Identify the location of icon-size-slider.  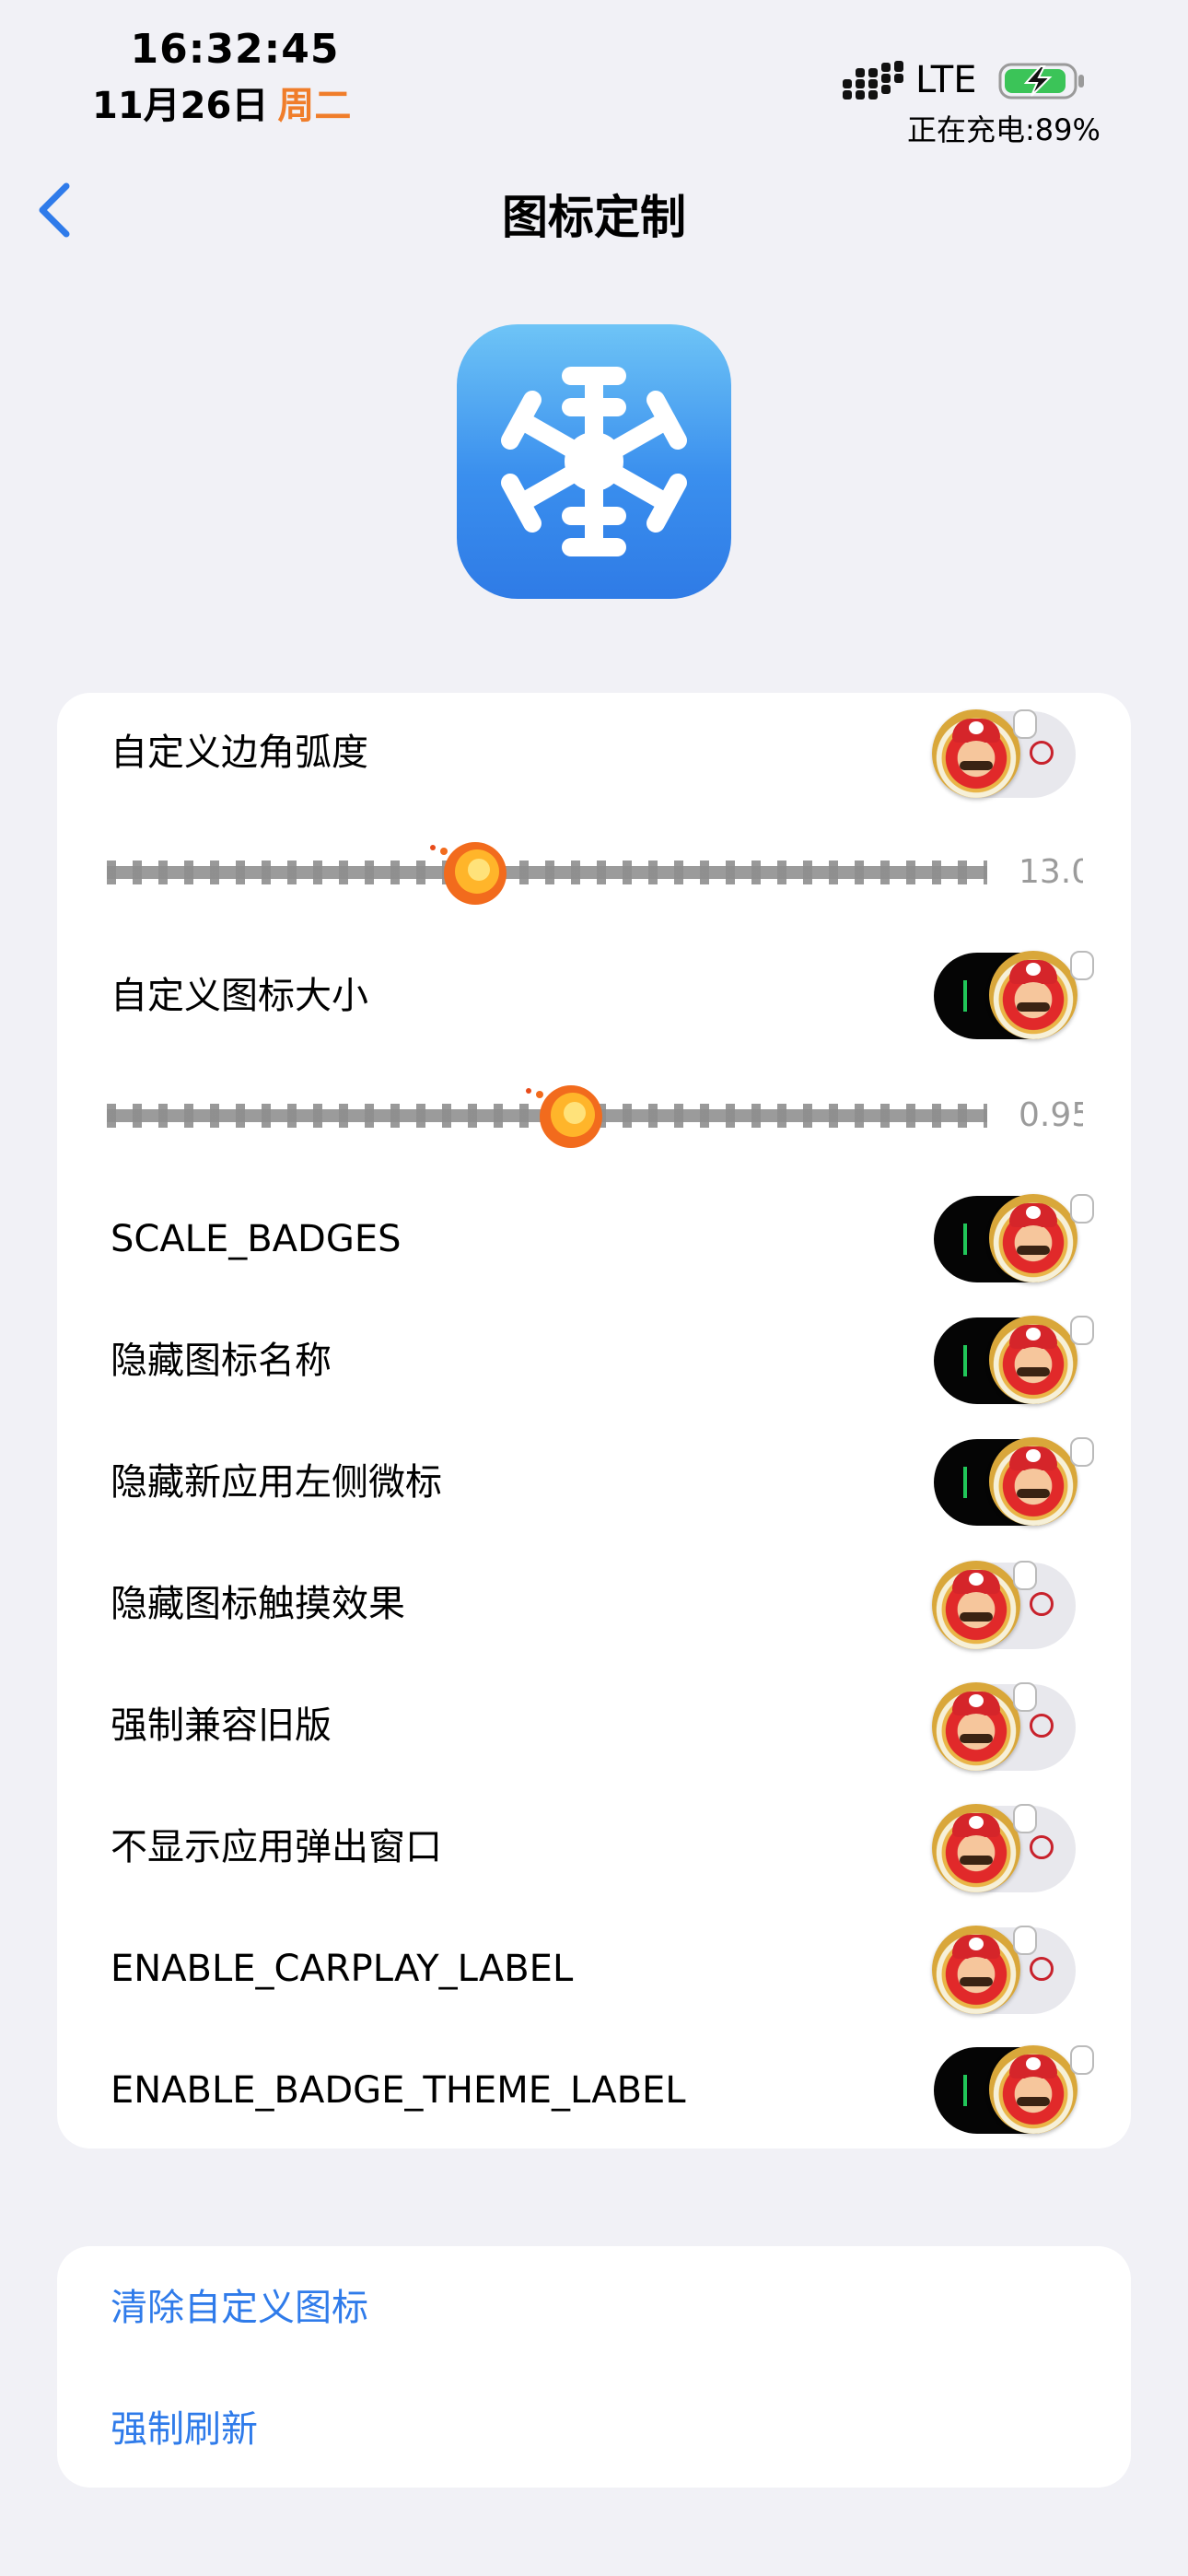
(547, 1116).